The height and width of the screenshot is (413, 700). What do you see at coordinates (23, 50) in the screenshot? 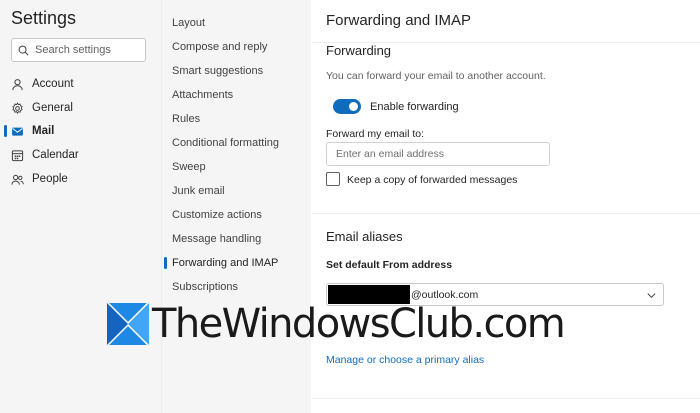
I see `search-icon` at bounding box center [23, 50].